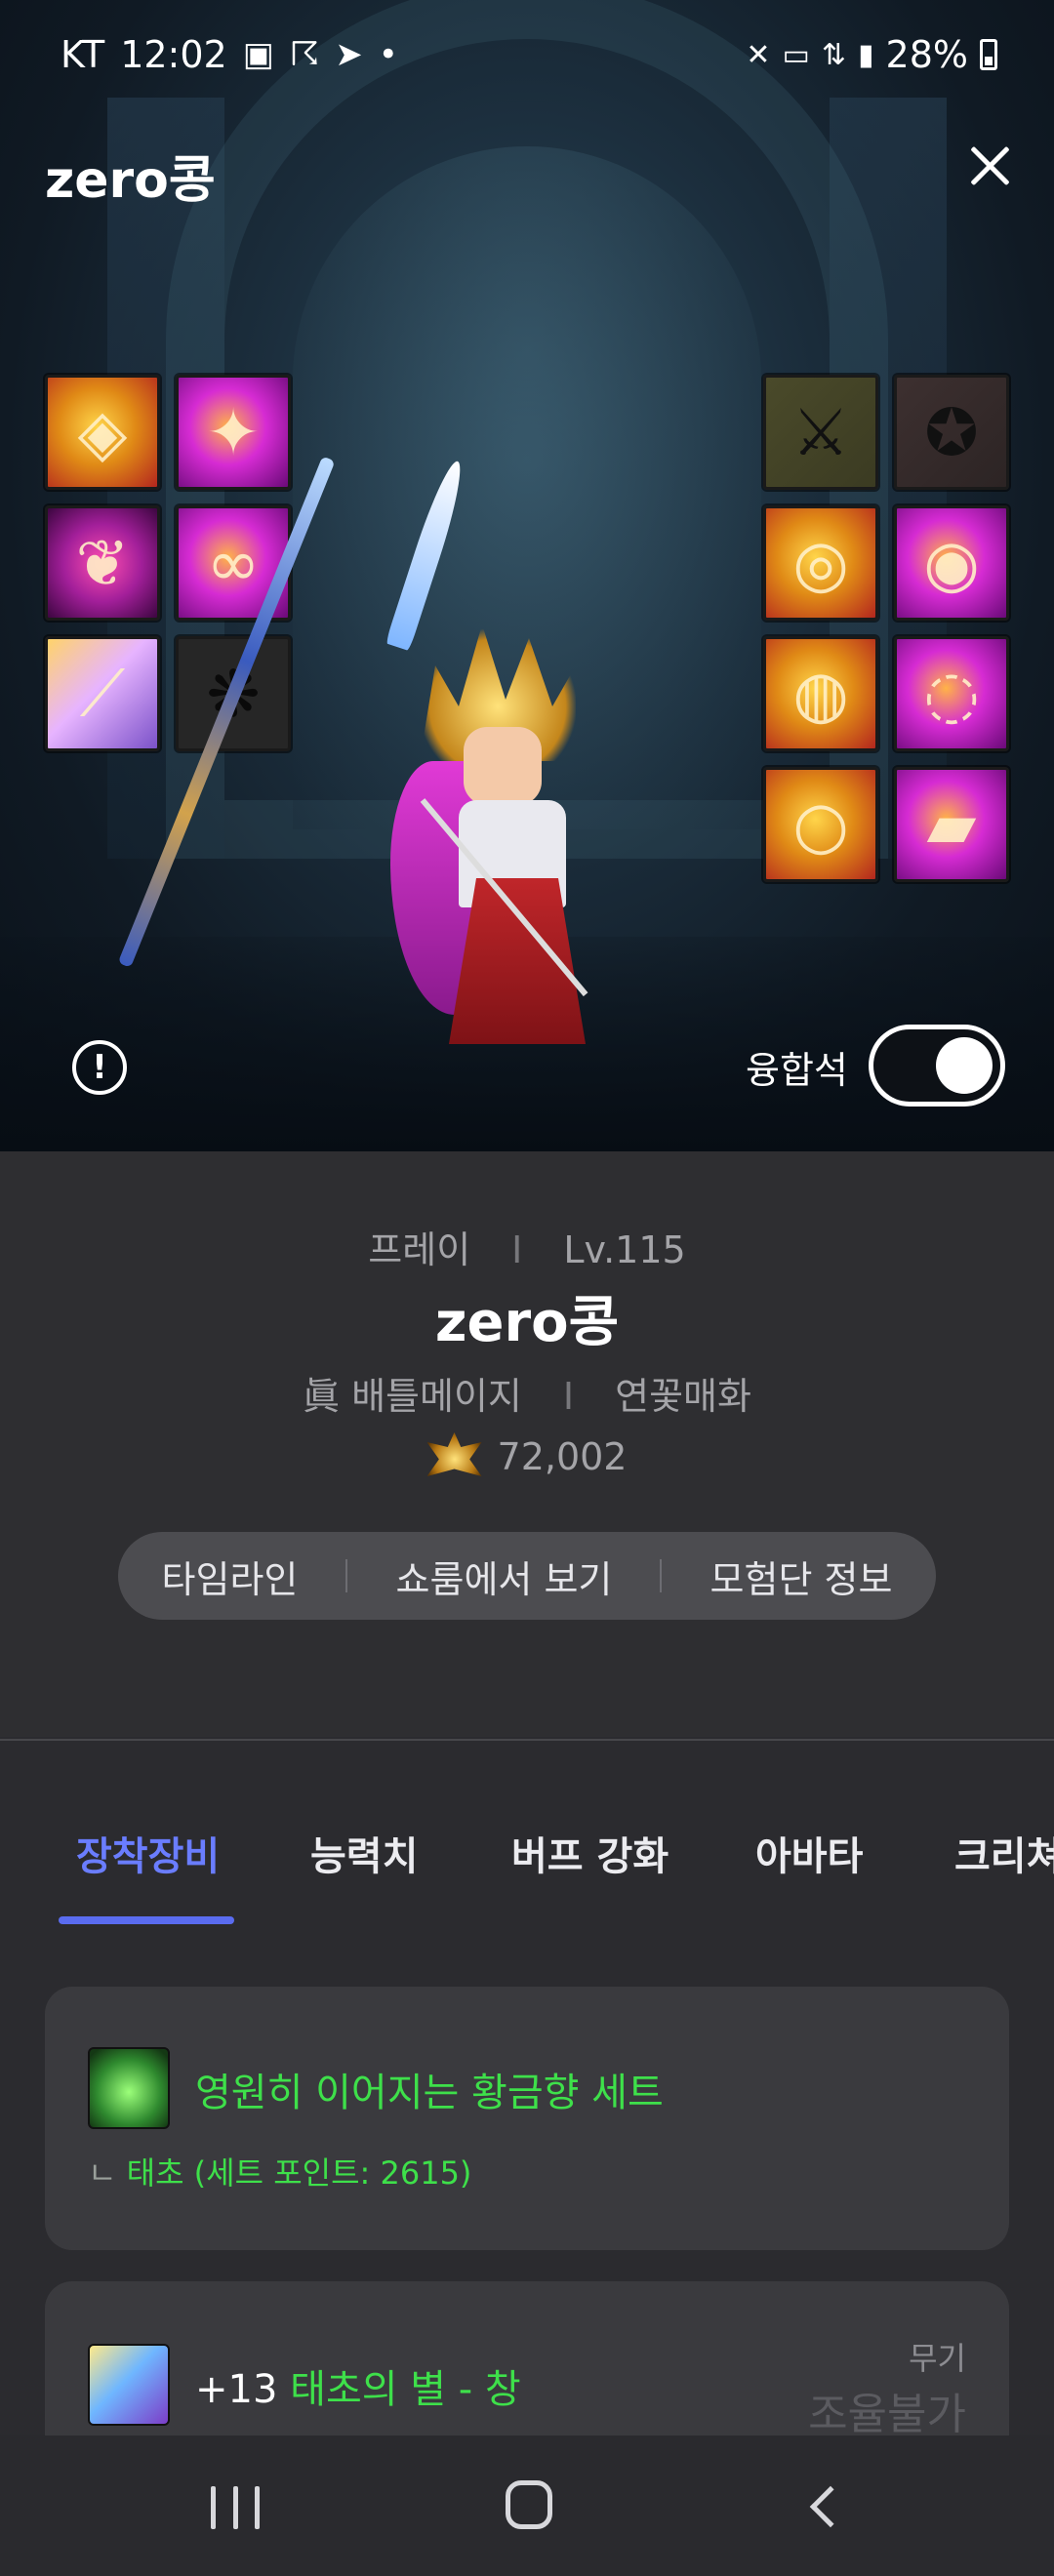 The width and height of the screenshot is (1054, 2576). I want to click on home-button, so click(529, 2504).